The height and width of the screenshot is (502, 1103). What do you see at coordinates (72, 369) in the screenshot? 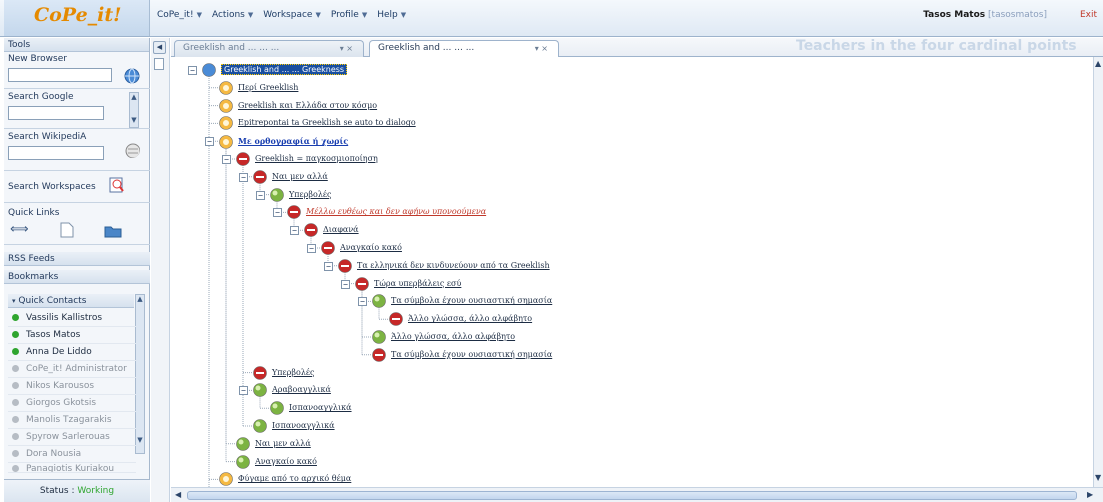
I see `contact-item: CoPe_it! Administrator` at bounding box center [72, 369].